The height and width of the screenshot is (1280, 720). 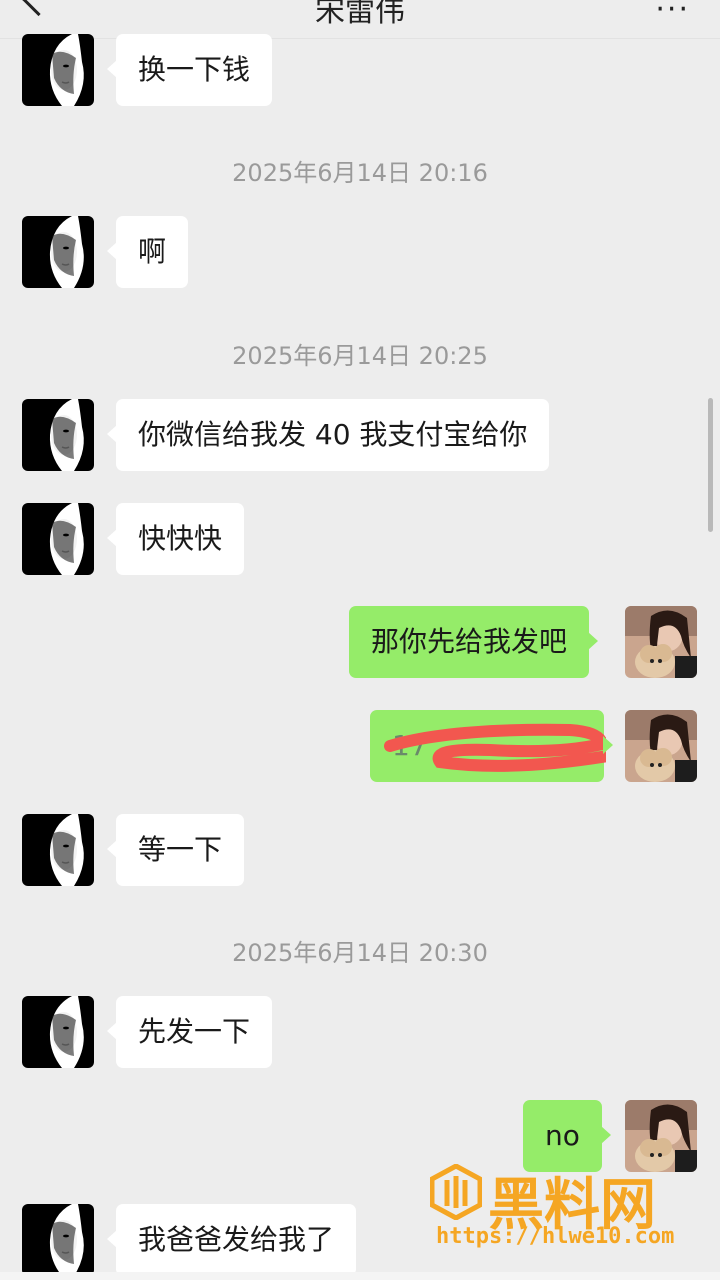 What do you see at coordinates (231, 1238) in the screenshot?
I see `incoming-message-bubble: 我爸爸发给我了` at bounding box center [231, 1238].